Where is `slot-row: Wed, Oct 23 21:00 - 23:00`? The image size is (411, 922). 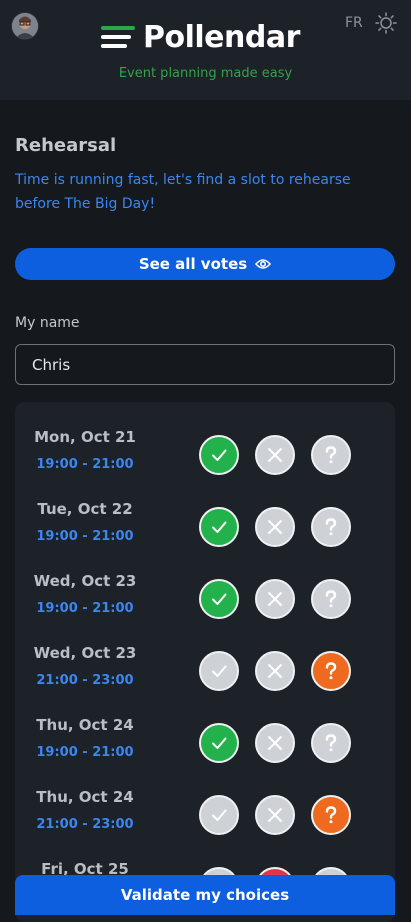
slot-row: Wed, Oct 23 21:00 - 23:00 is located at coordinates (205, 654).